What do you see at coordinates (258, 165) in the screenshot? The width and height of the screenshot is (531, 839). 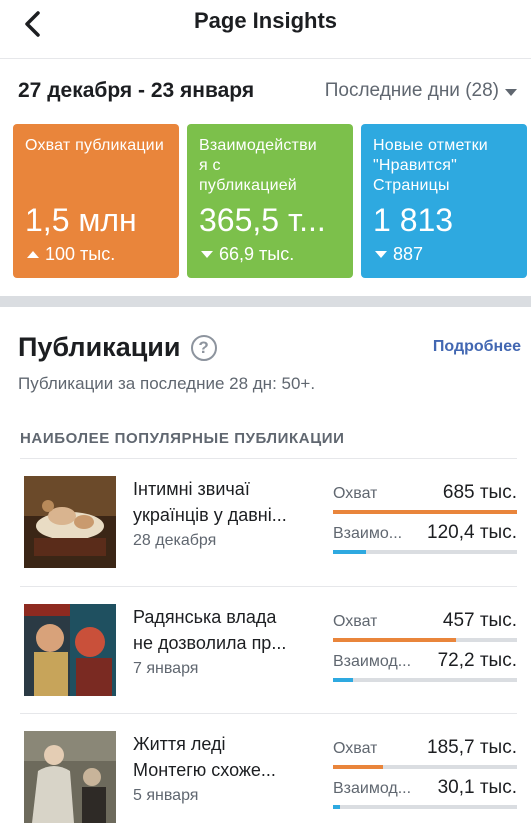 I see `metric-label: Взаимодействи я с публикацией` at bounding box center [258, 165].